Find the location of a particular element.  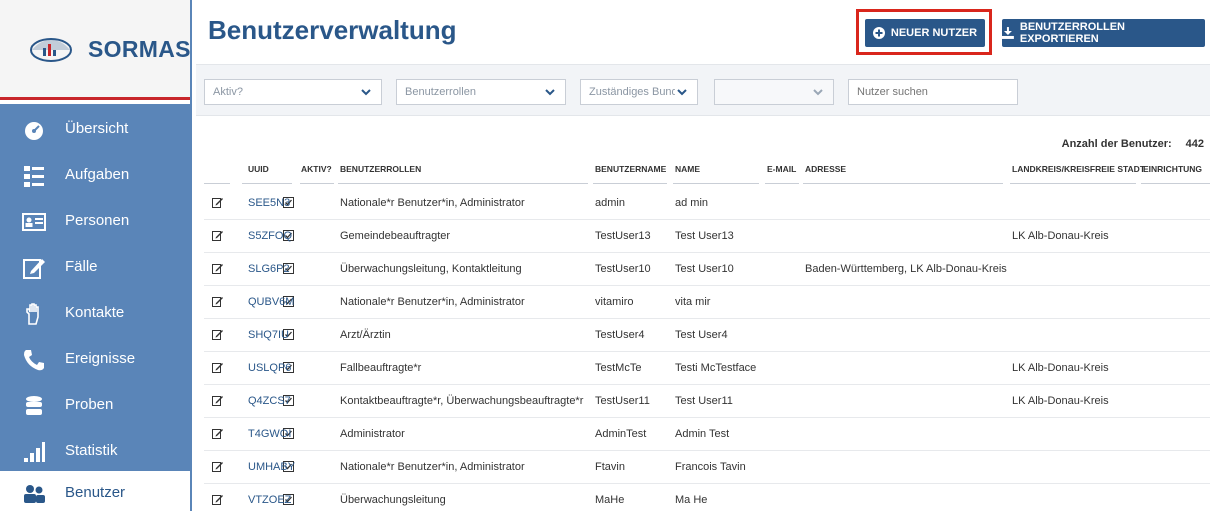

column-header-roles: BENUTZERROLLEN is located at coordinates (380, 169).